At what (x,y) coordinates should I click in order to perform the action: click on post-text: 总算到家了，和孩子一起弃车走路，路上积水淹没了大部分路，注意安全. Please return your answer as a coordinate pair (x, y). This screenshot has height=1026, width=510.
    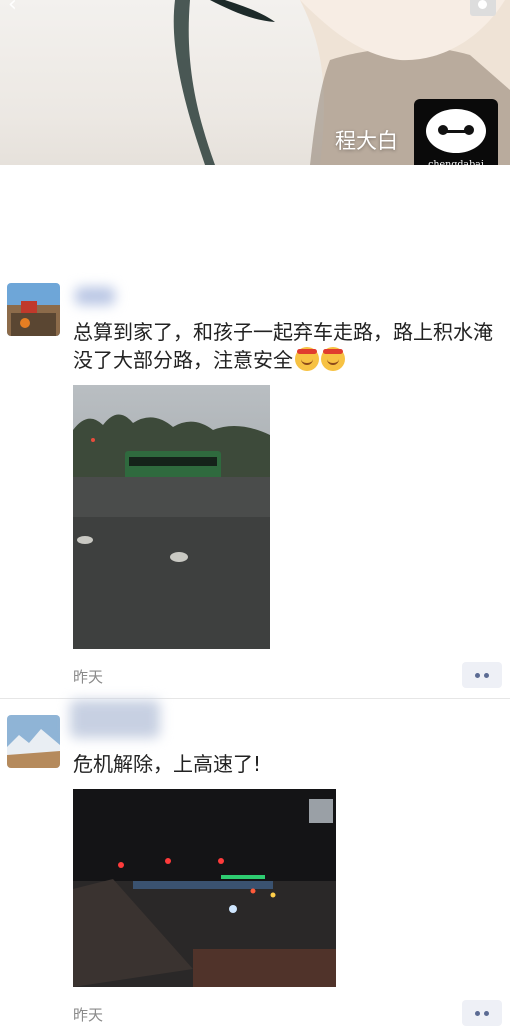
    Looking at the image, I should click on (283, 346).